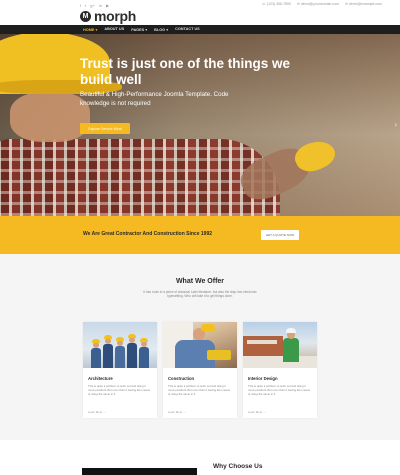  Describe the element at coordinates (140, 177) in the screenshot. I see `hero-image-shirt-pattern` at that location.